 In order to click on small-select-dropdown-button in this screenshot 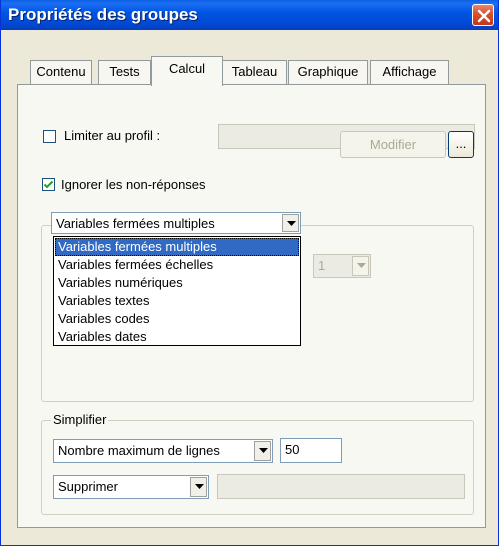, I will do `click(360, 266)`.